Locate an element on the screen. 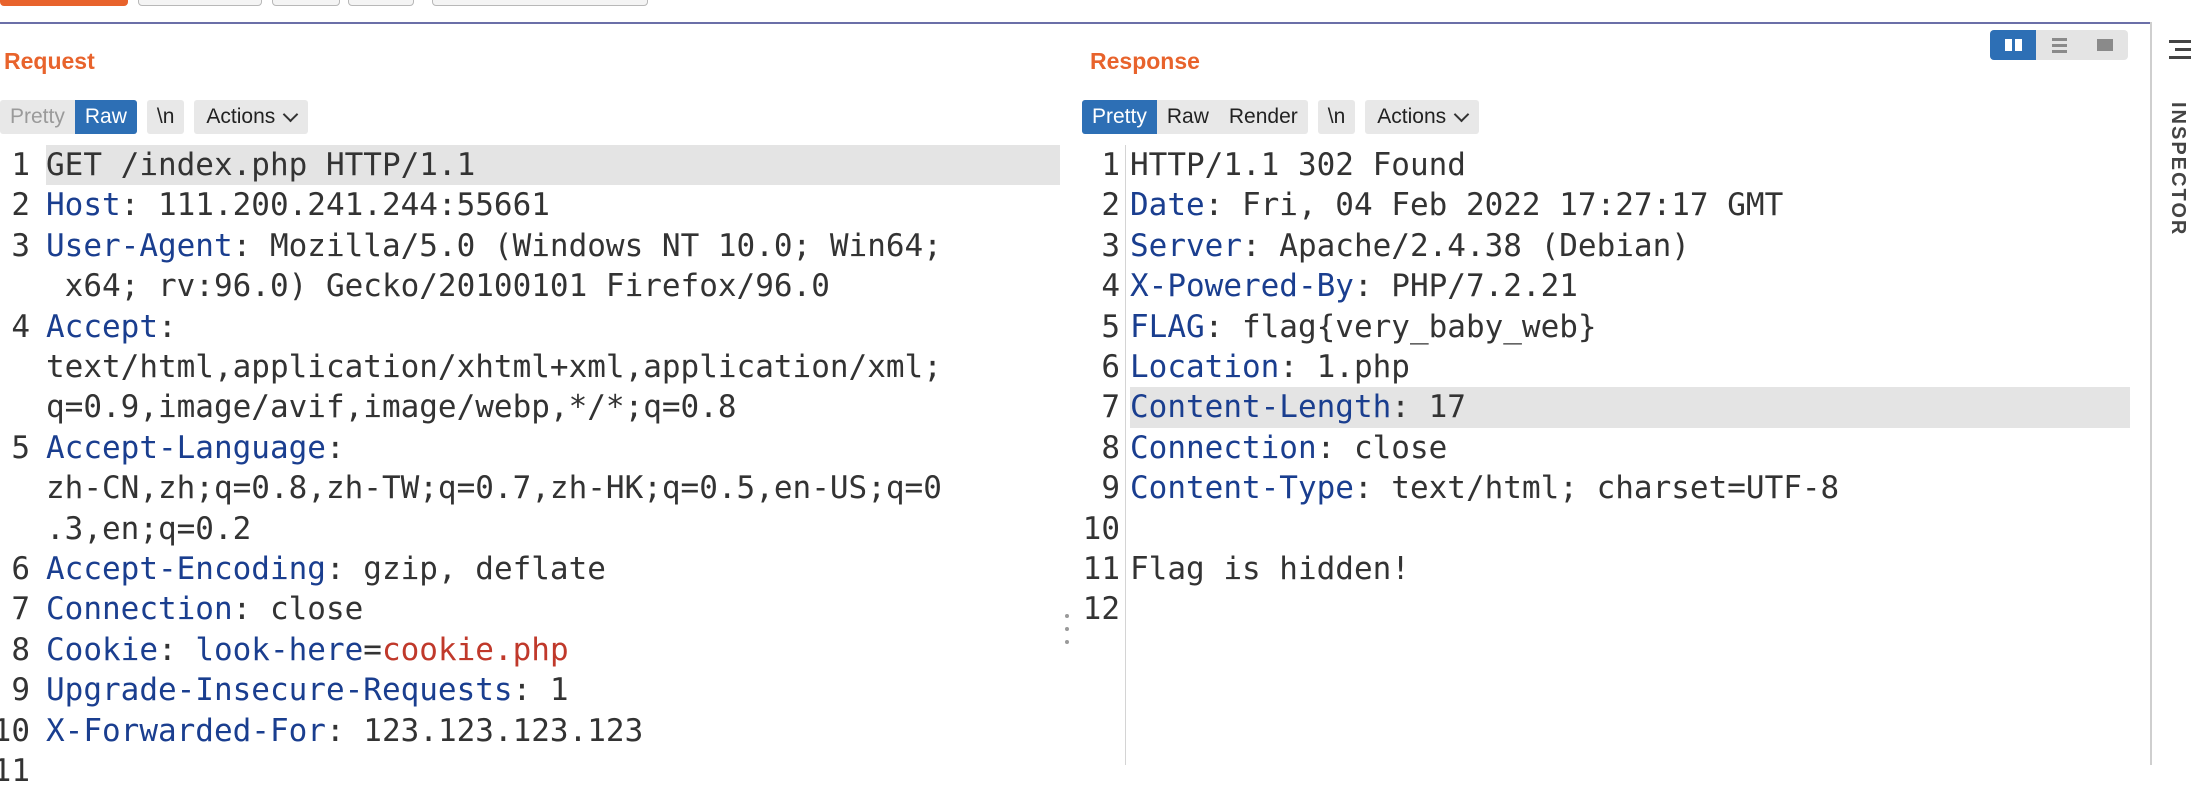 The height and width of the screenshot is (792, 2205). columns-layout-button is located at coordinates (2013, 45).